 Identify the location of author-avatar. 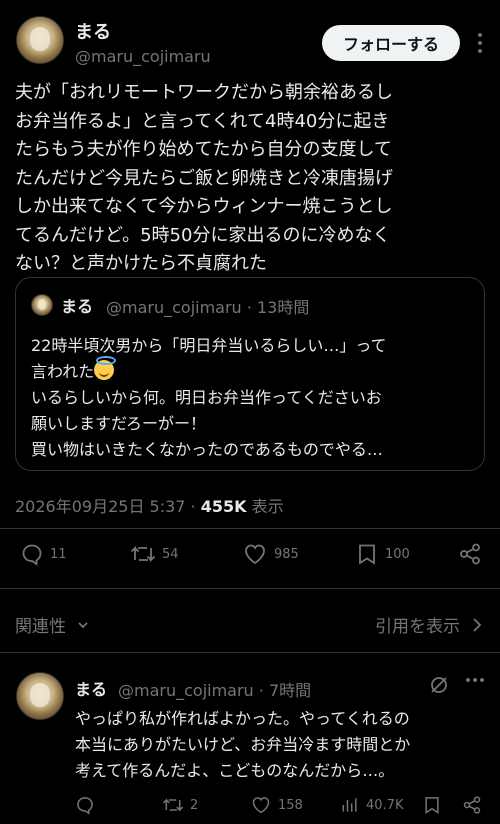
(40, 40).